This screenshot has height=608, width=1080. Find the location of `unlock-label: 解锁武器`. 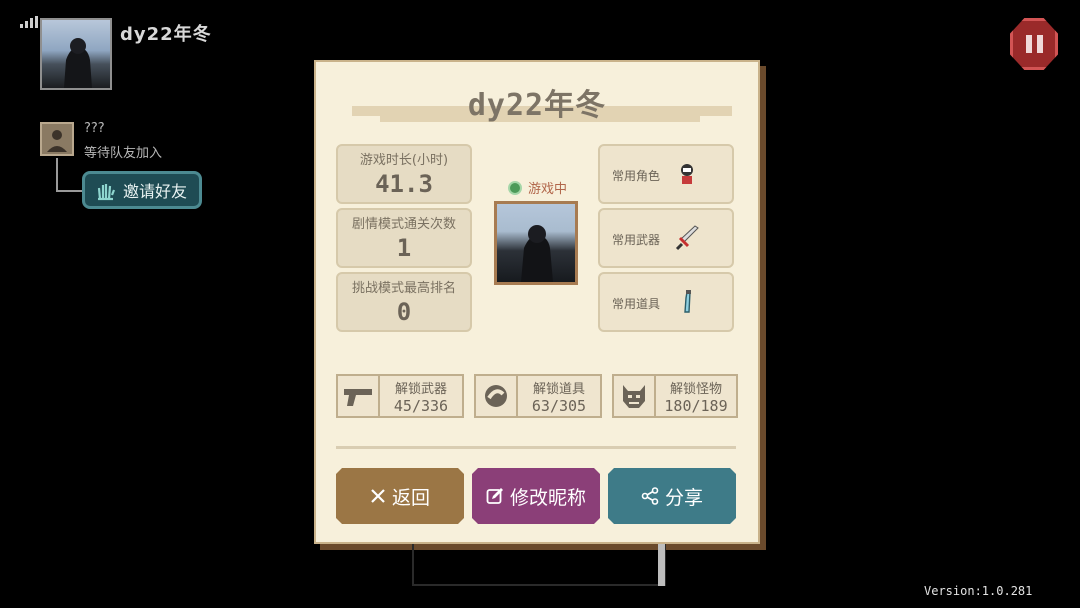

unlock-label: 解锁武器 is located at coordinates (420, 389).